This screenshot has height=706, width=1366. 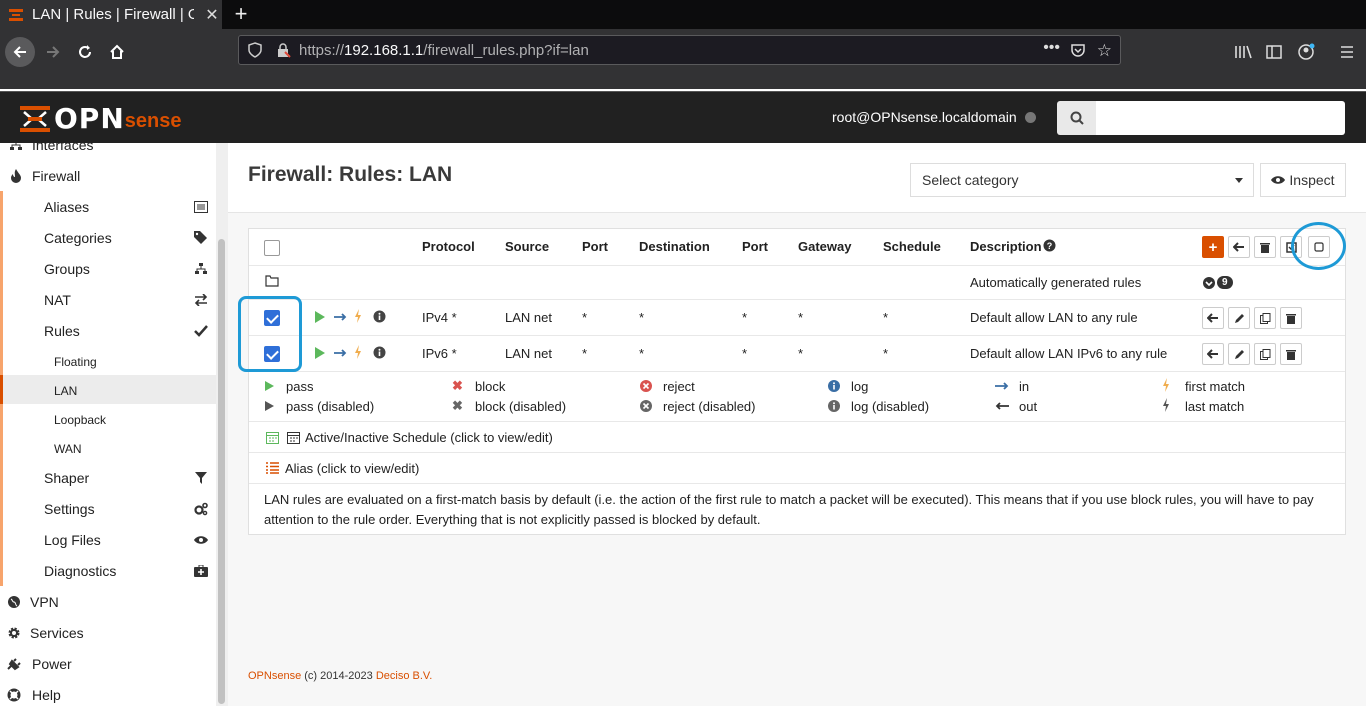 I want to click on sidebar-item-interfaces: Interfaces, so click(x=108, y=151).